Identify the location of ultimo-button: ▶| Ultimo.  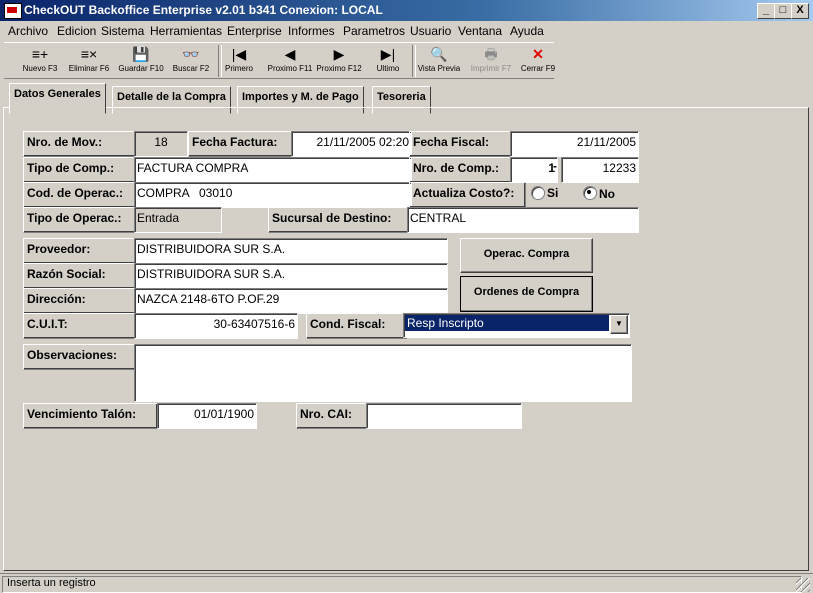
(388, 61).